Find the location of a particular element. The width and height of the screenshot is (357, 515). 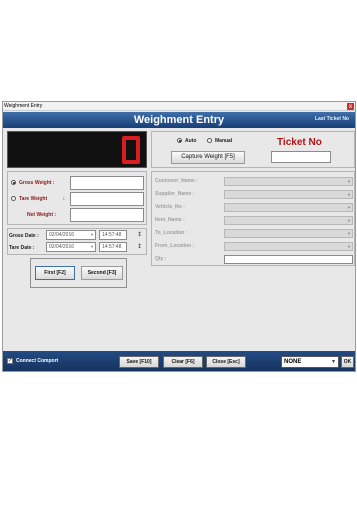

qty-field is located at coordinates (288, 259).